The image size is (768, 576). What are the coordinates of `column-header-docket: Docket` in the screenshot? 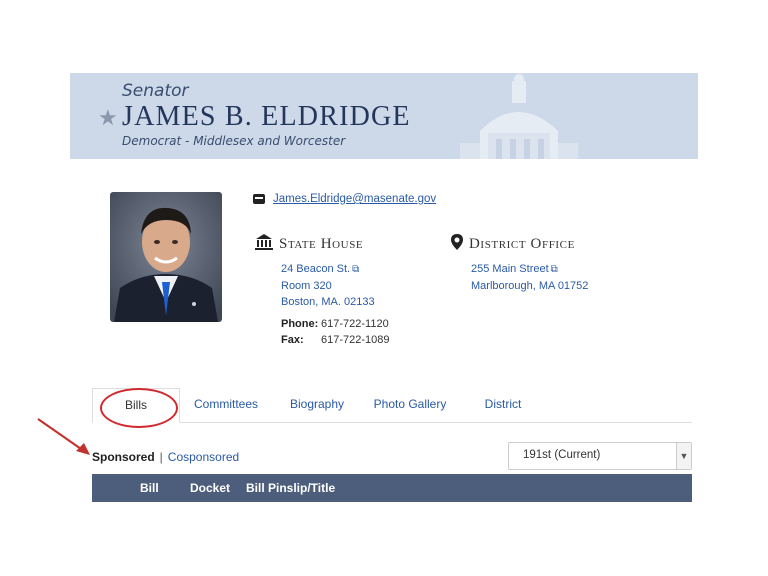 It's located at (210, 488).